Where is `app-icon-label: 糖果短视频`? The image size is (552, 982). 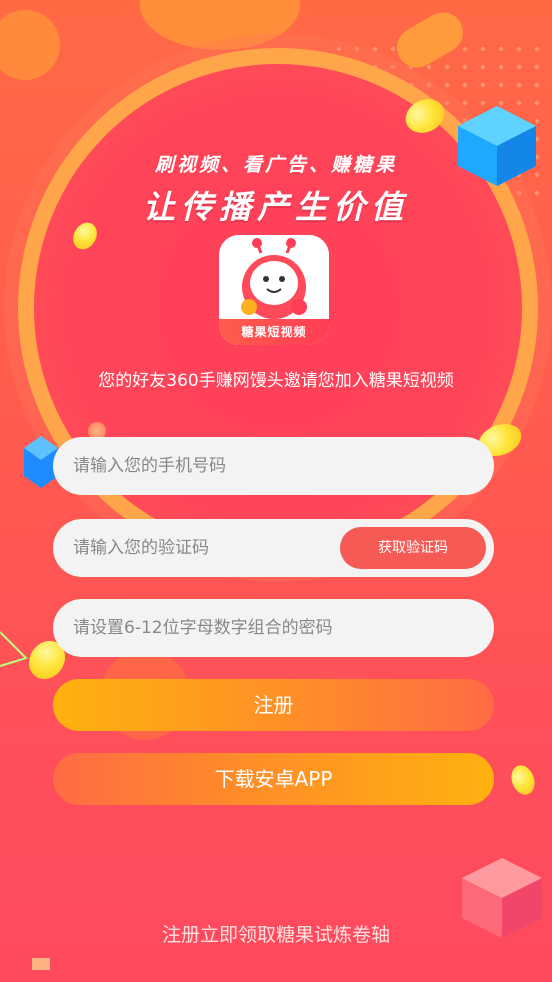
app-icon-label: 糖果短视频 is located at coordinates (274, 332).